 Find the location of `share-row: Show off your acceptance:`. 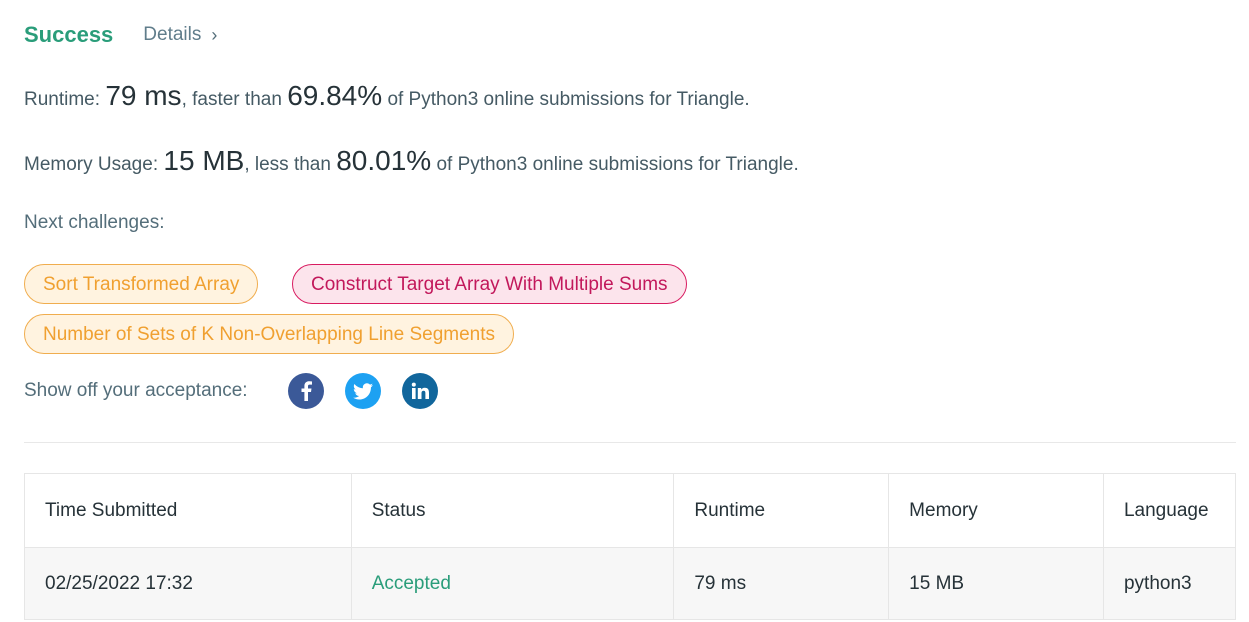

share-row: Show off your acceptance: is located at coordinates (231, 391).